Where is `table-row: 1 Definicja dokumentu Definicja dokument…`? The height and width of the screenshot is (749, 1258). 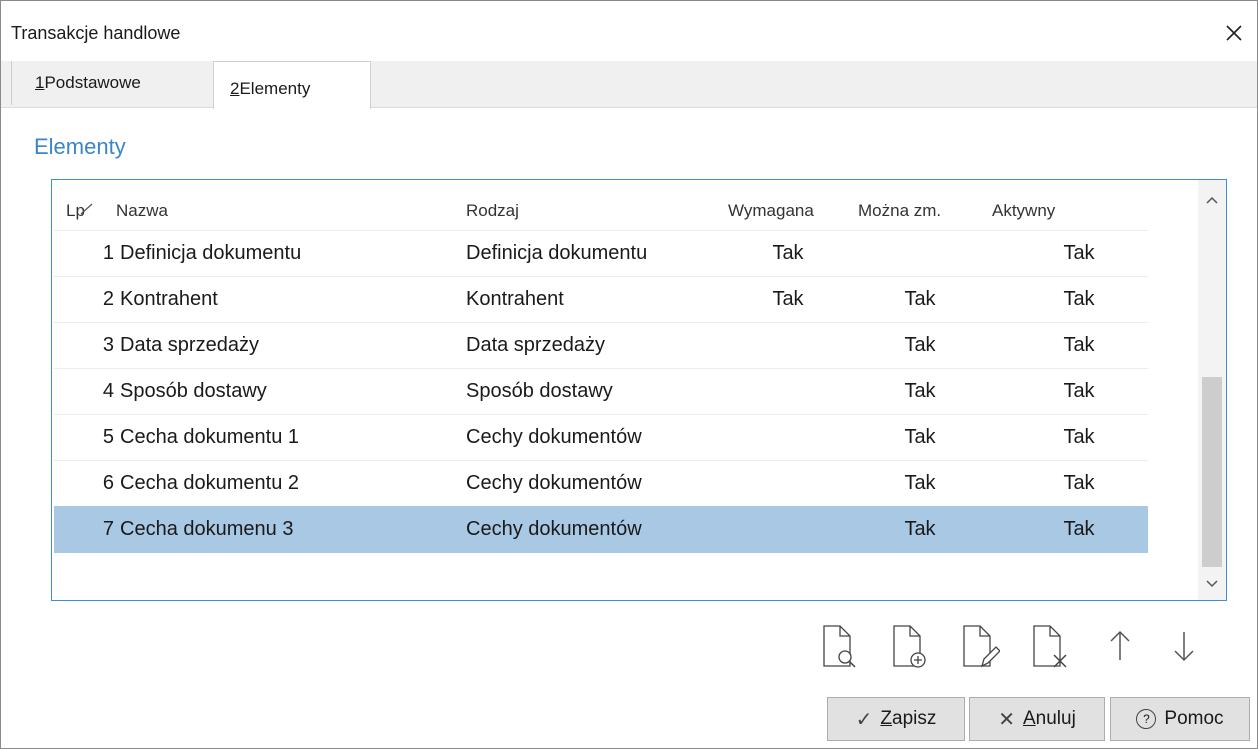 table-row: 1 Definicja dokumentu Definicja dokument… is located at coordinates (601, 253).